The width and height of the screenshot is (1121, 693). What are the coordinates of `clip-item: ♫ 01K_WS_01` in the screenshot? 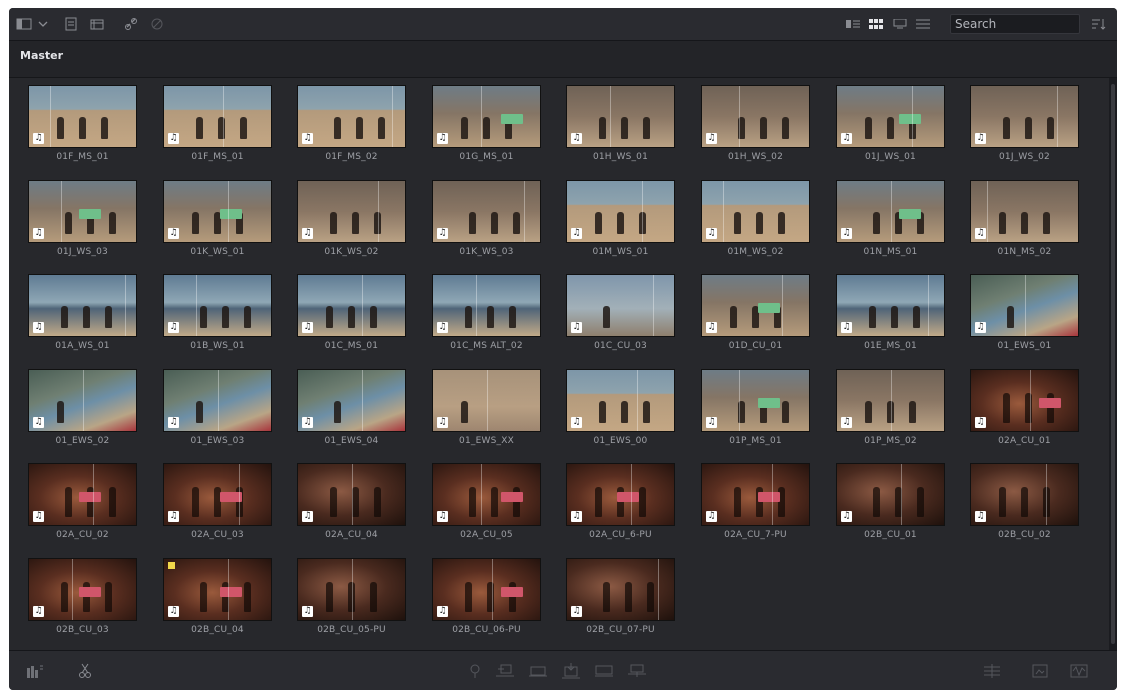 It's located at (217, 220).